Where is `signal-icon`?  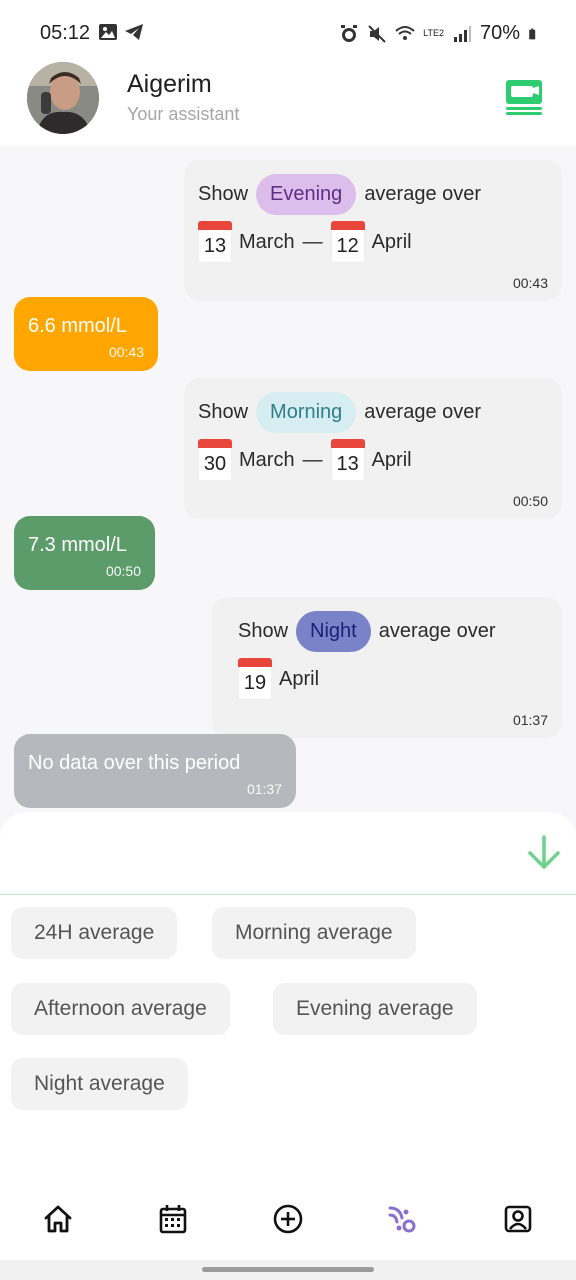
signal-icon is located at coordinates (462, 33).